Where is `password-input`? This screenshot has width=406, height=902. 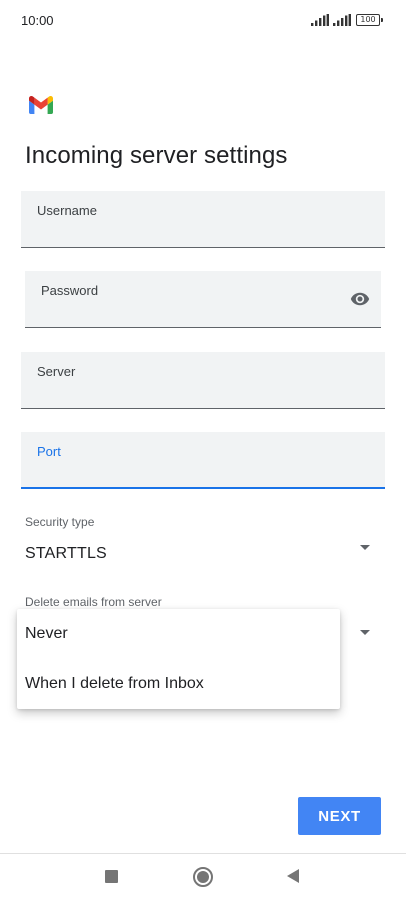 password-input is located at coordinates (189, 312).